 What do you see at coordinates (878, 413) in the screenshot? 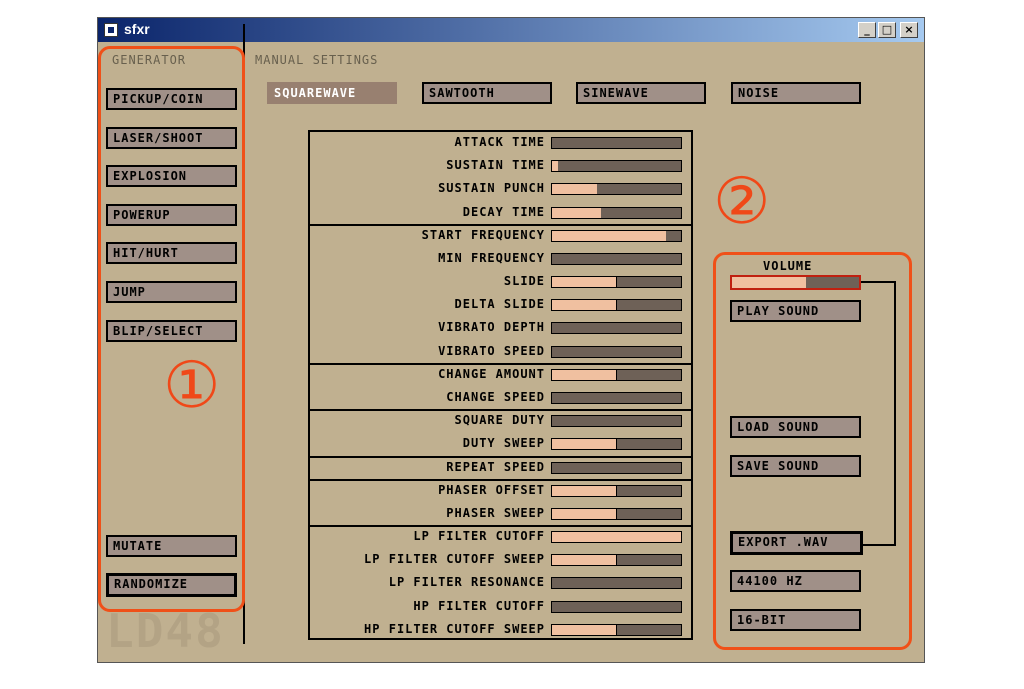
I see `annotation-connector` at bounding box center [878, 413].